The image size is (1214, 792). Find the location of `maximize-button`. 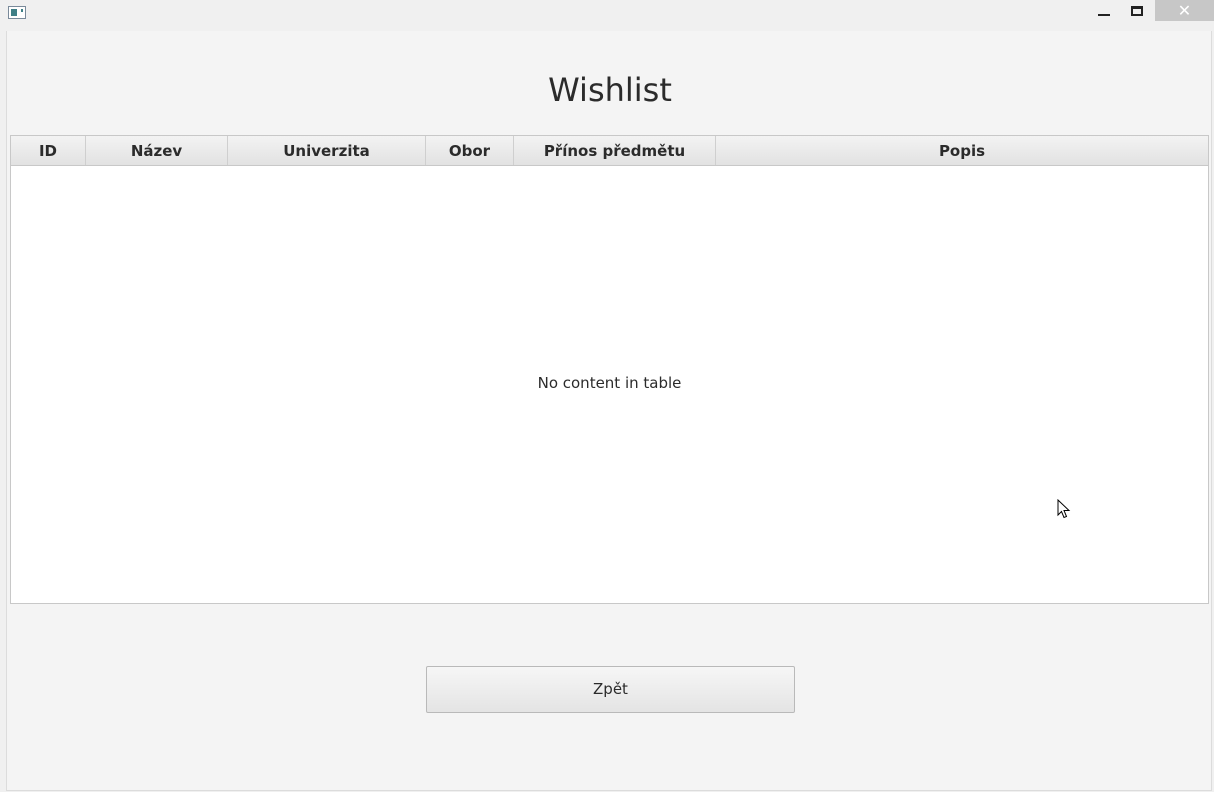

maximize-button is located at coordinates (1137, 10).